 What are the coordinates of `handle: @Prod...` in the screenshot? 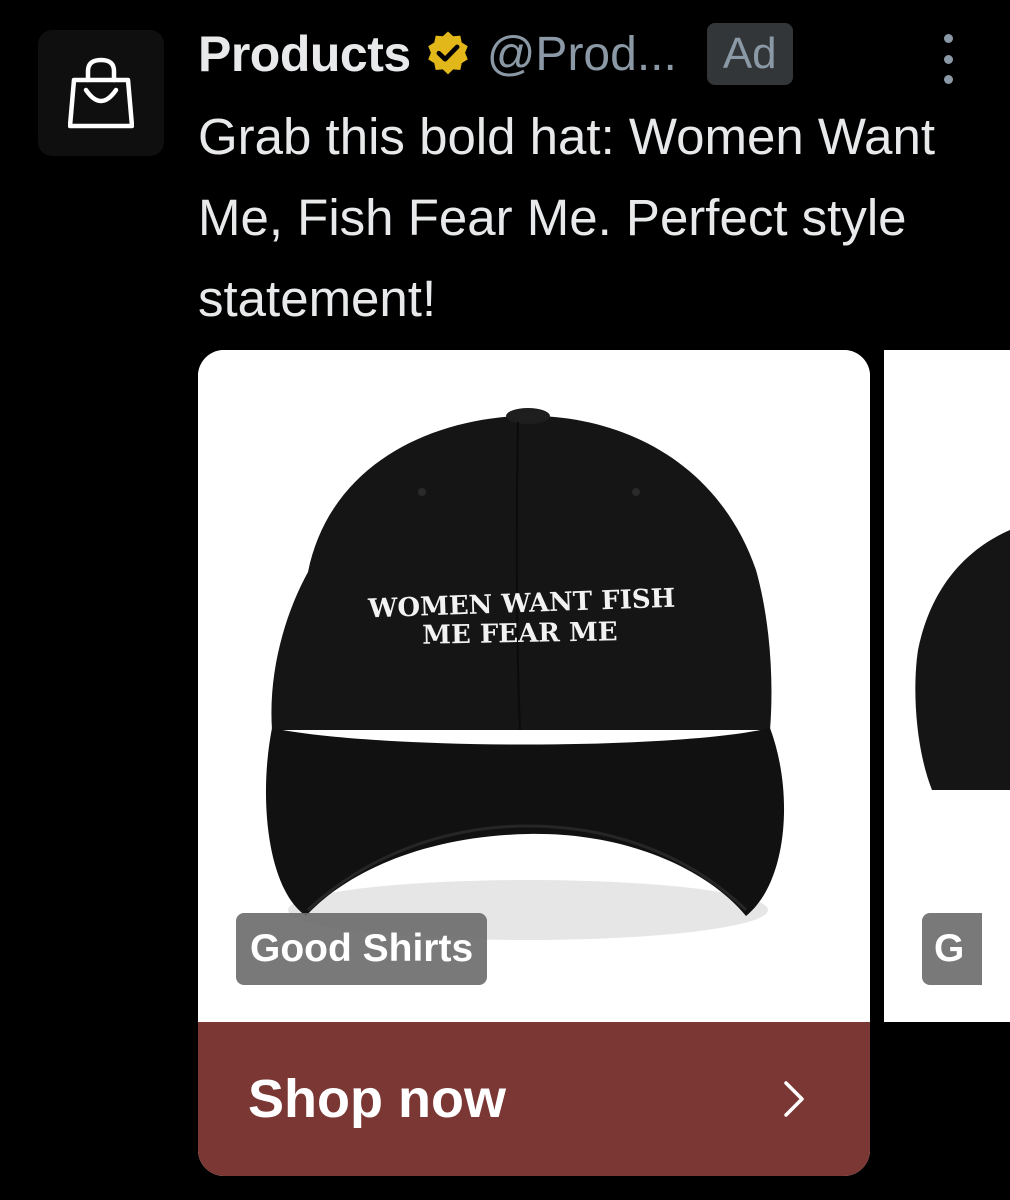 It's located at (582, 54).